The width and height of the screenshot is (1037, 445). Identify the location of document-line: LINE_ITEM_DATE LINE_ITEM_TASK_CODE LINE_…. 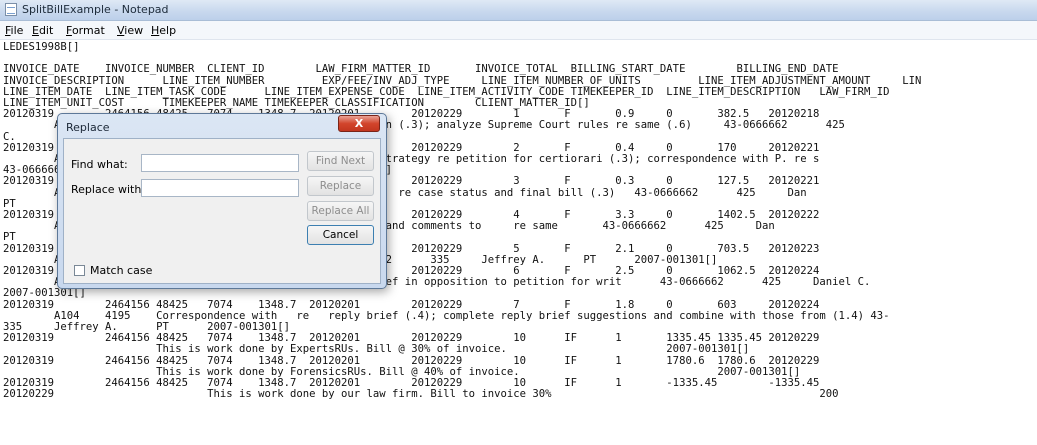
(446, 91).